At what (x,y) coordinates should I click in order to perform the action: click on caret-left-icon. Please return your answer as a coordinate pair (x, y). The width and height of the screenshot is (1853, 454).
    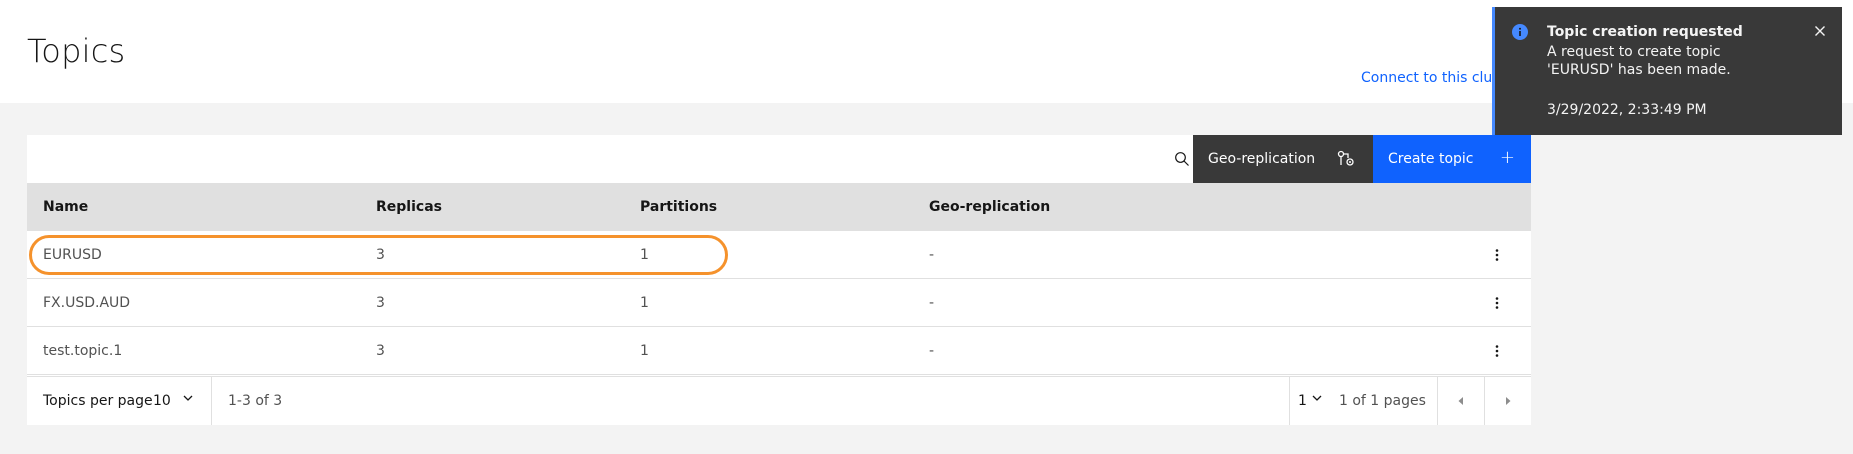
    Looking at the image, I should click on (1460, 401).